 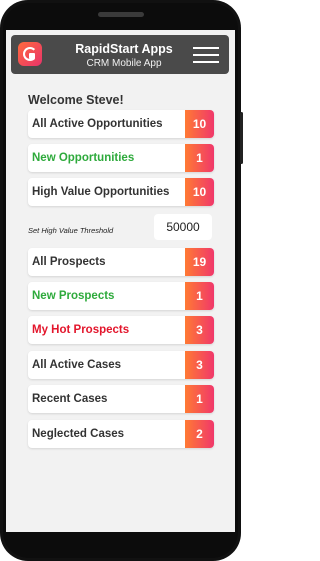 I want to click on list-item-new-prospects: New Prospects 1, so click(x=121, y=296).